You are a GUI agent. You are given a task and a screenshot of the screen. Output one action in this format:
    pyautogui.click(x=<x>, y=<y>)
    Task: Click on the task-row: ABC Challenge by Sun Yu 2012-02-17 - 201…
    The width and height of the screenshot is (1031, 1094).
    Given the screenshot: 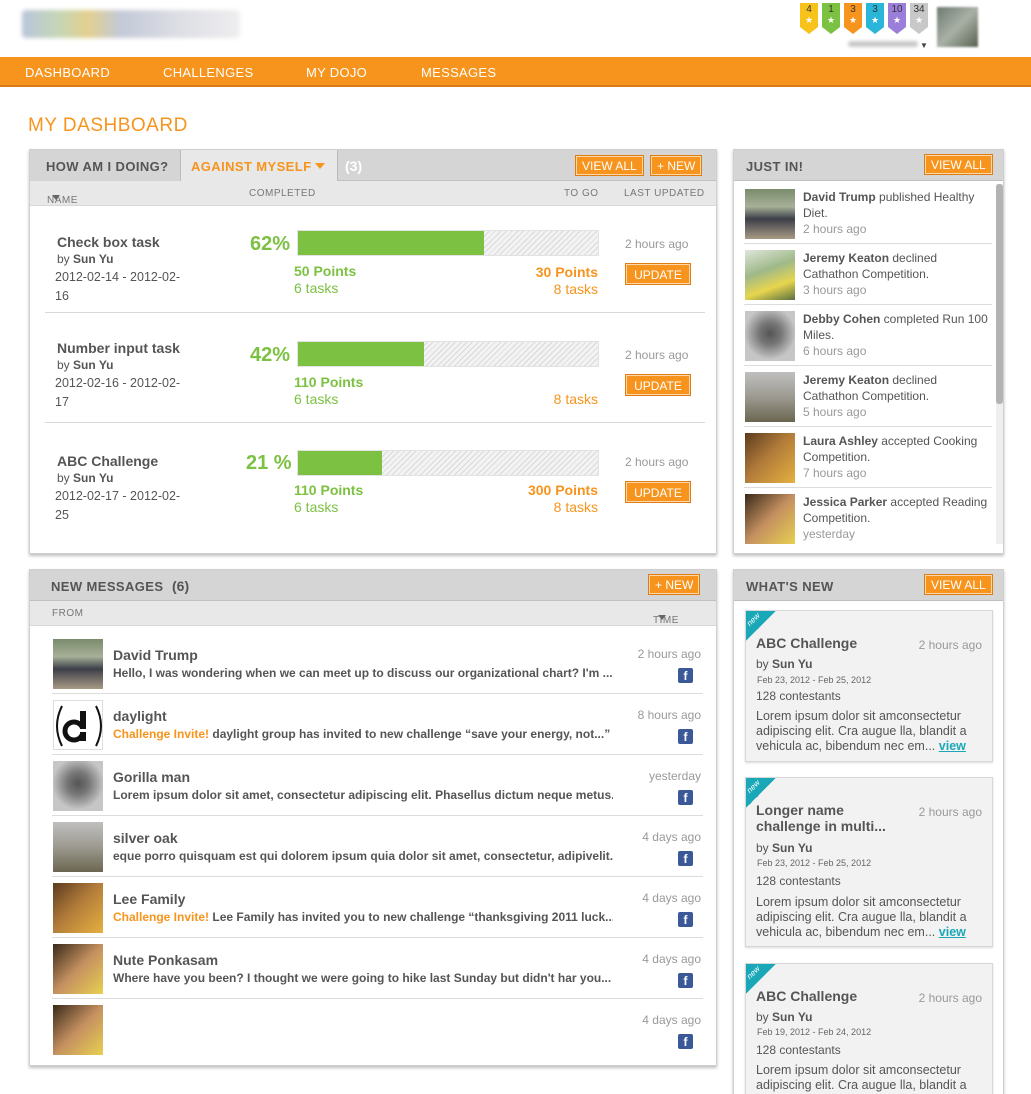 What is the action you would take?
    pyautogui.click(x=375, y=478)
    